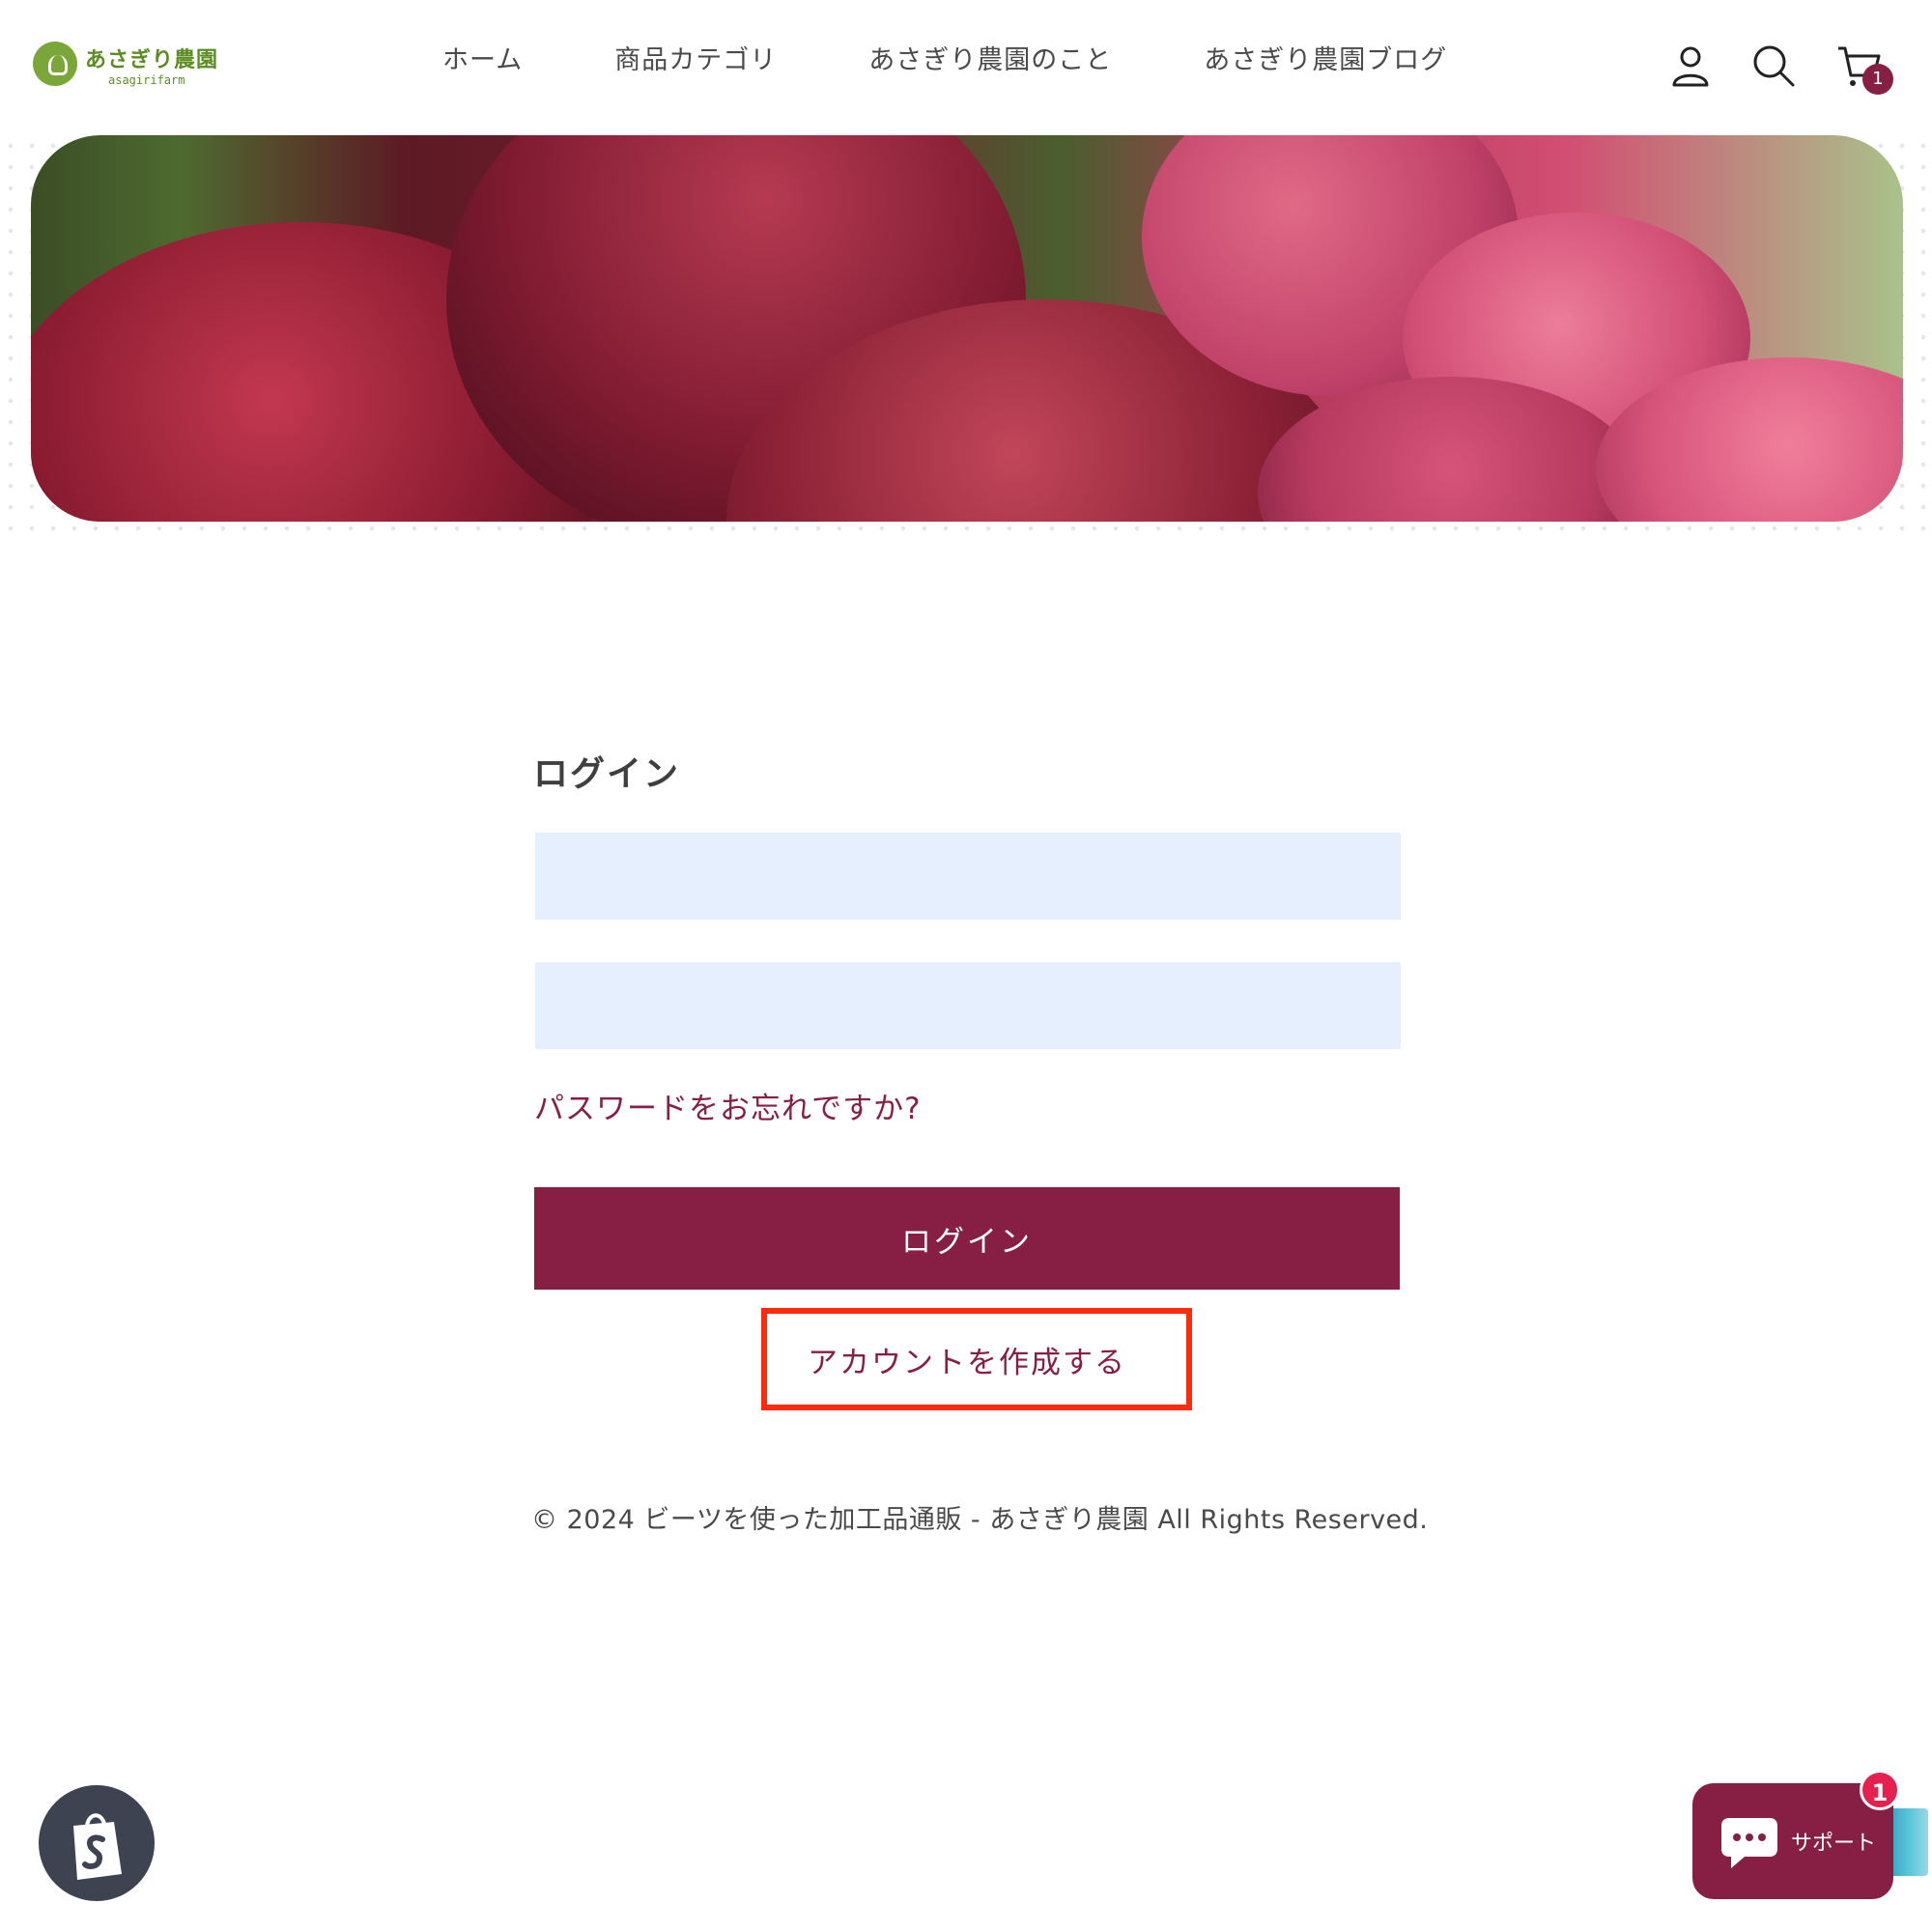  I want to click on logo-text: あさぎり農園, so click(152, 60).